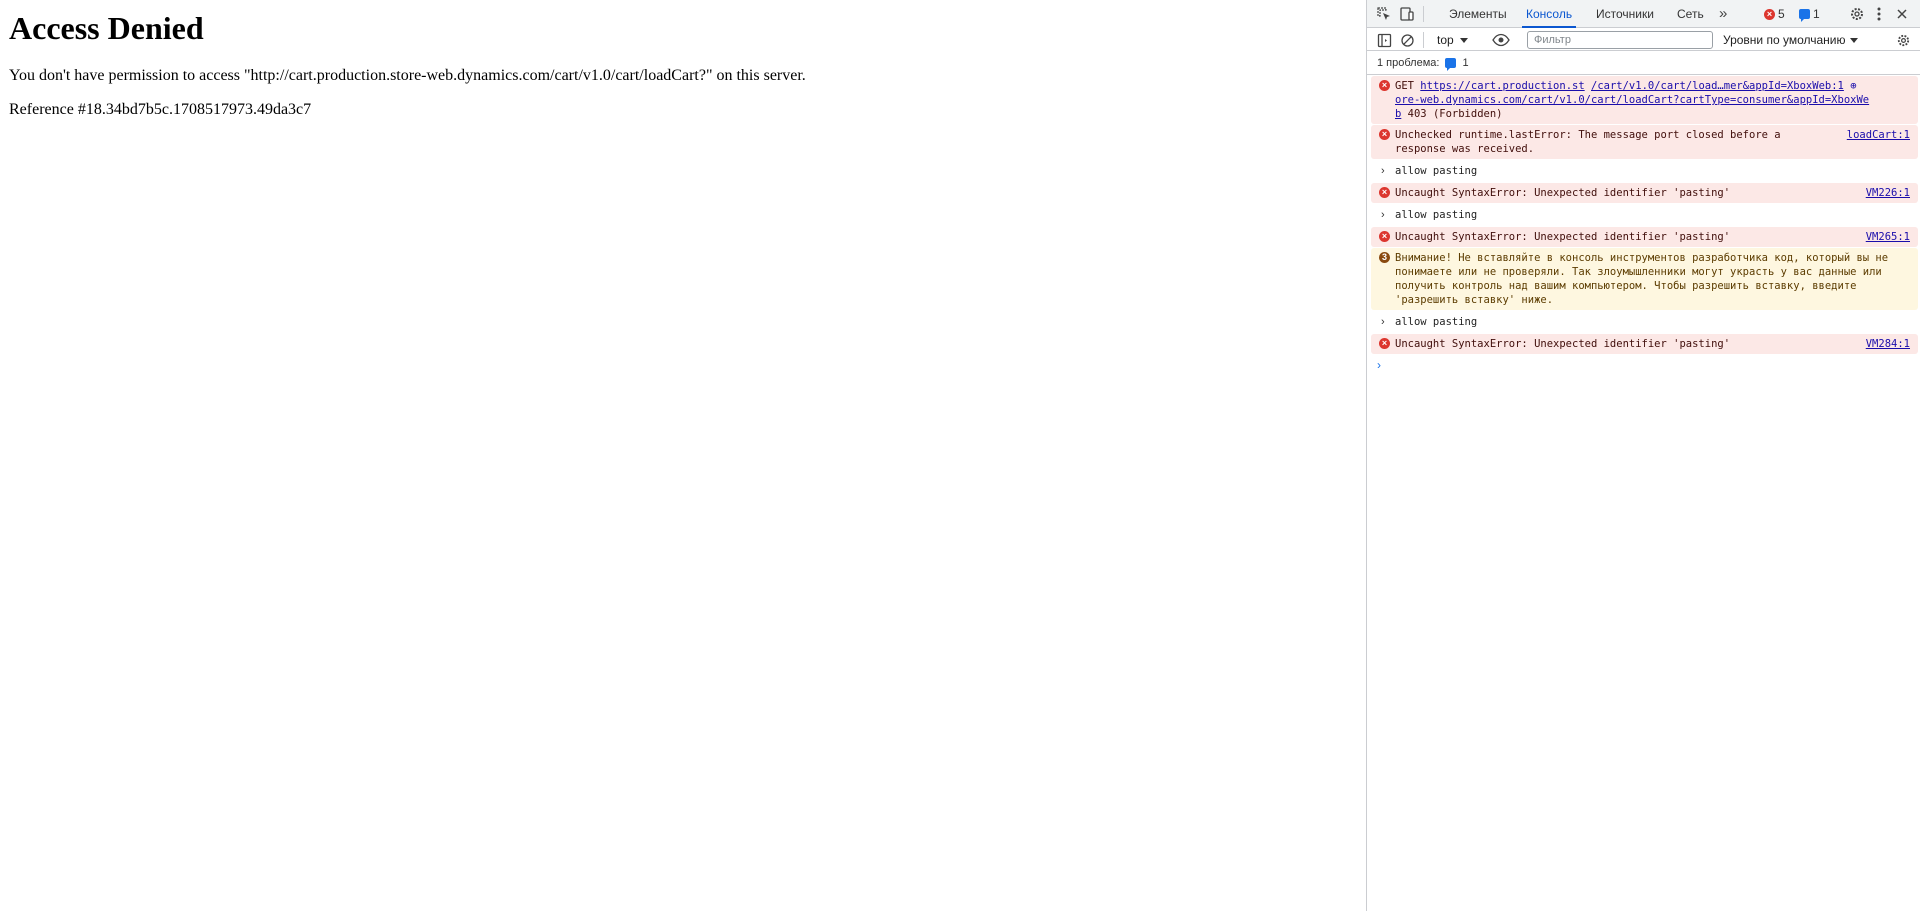 The image size is (1920, 911). I want to click on issues-bar: 1 проблема: 1, so click(1643, 63).